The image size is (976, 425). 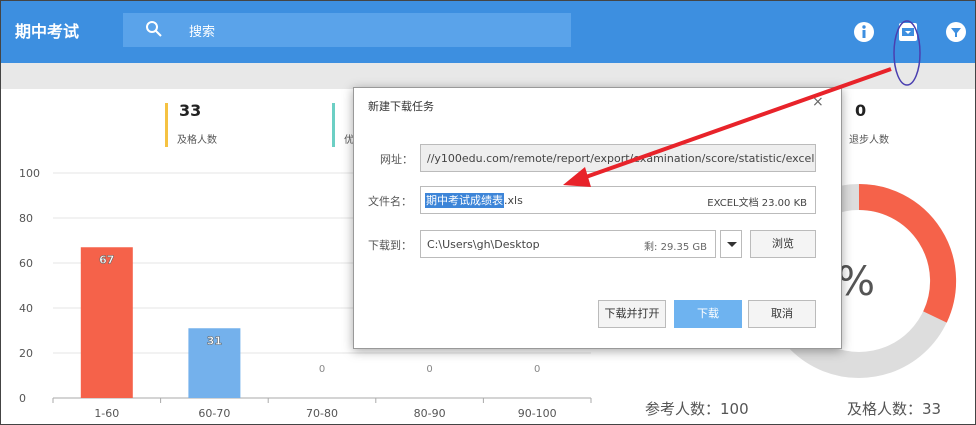 What do you see at coordinates (577, 177) in the screenshot?
I see `annotation-arrow-head` at bounding box center [577, 177].